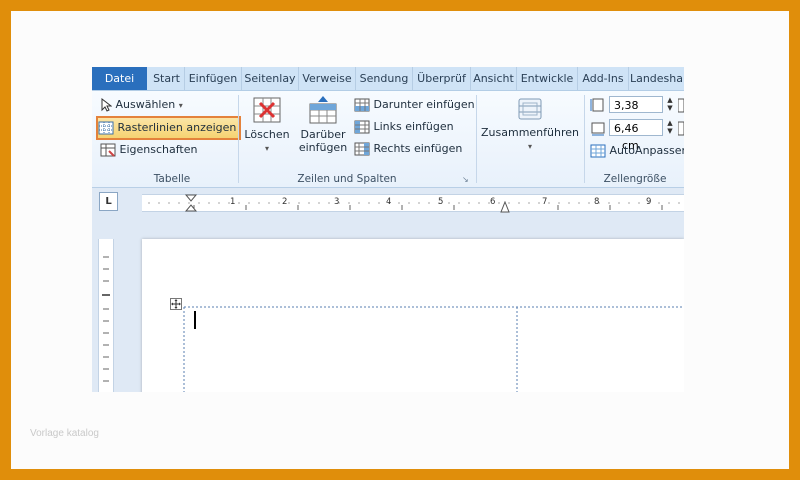 Image resolution: width=800 pixels, height=480 pixels. I want to click on ruler-bar: L 1 2 3 4 5 6 7 8 9, so click(388, 201).